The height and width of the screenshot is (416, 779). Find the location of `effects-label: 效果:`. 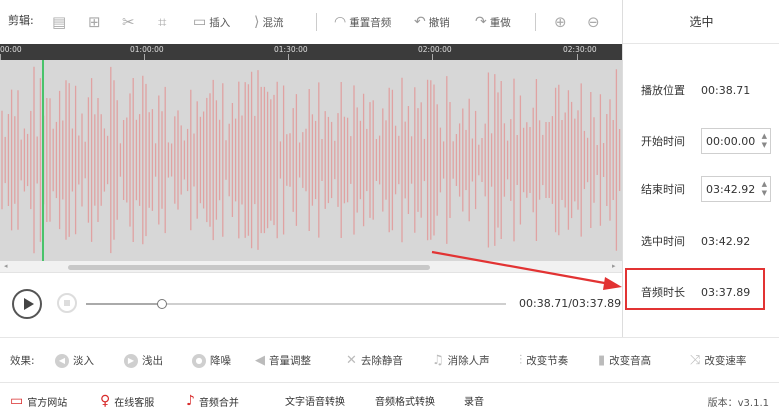

effects-label: 效果: is located at coordinates (22, 361).